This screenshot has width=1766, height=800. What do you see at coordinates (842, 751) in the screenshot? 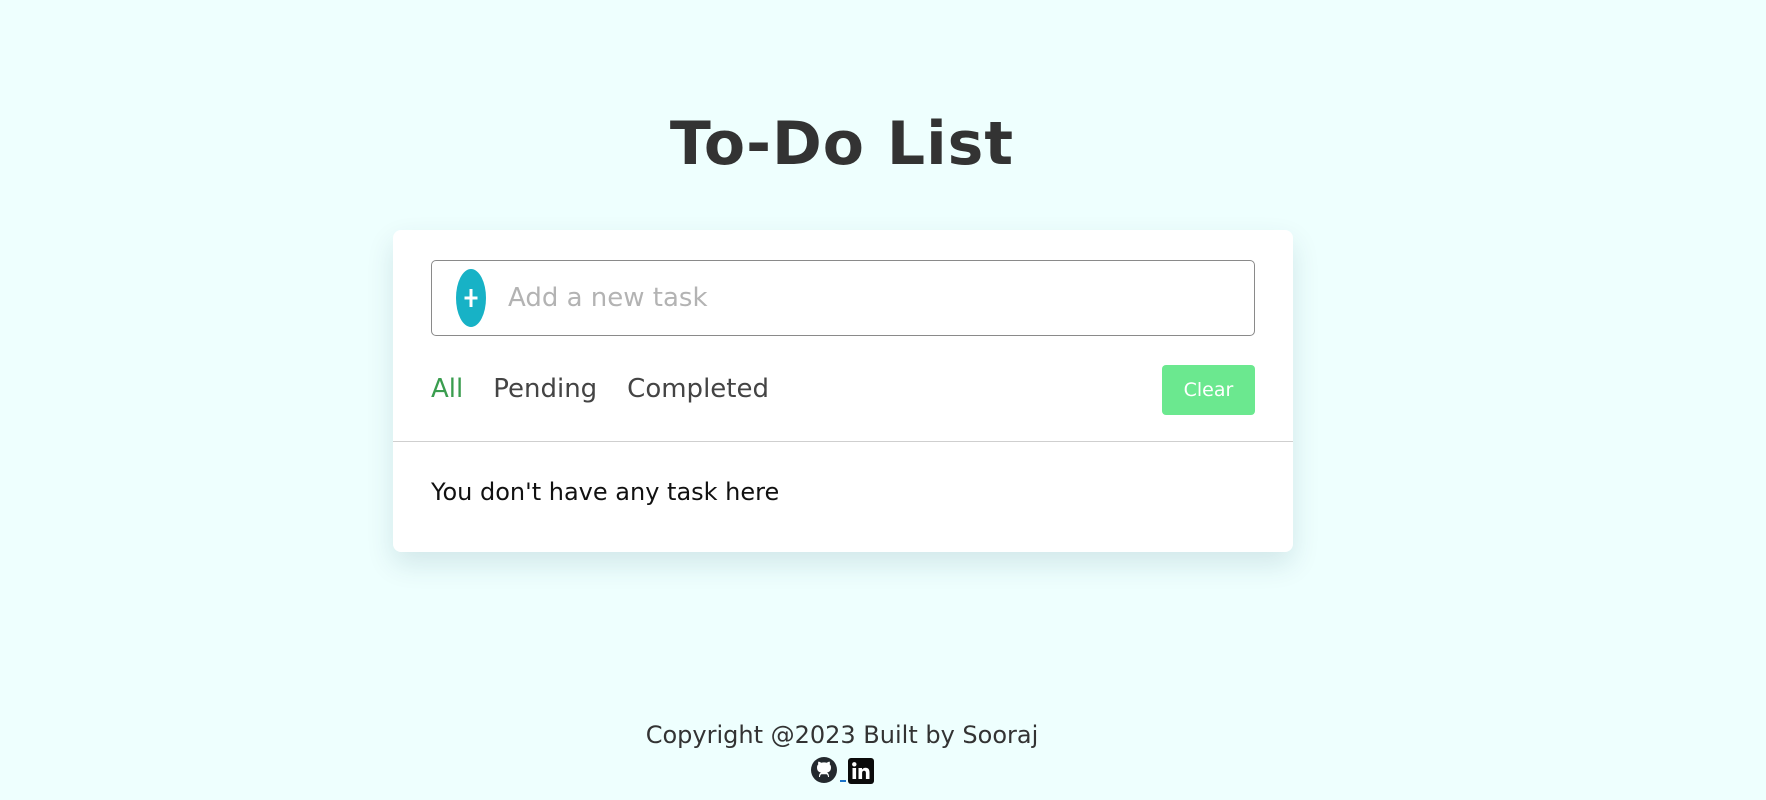
I see `footer: Copyright @2023 Built by Sooraj` at bounding box center [842, 751].